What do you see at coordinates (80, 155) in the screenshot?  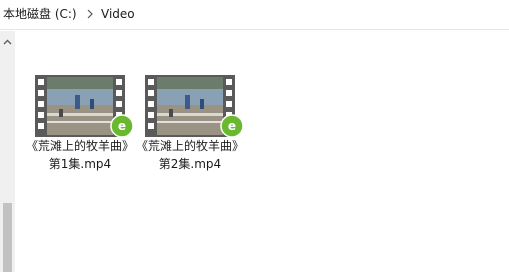 I see `file-name: 《荒滩上的牧羊曲》 第1集.mp4` at bounding box center [80, 155].